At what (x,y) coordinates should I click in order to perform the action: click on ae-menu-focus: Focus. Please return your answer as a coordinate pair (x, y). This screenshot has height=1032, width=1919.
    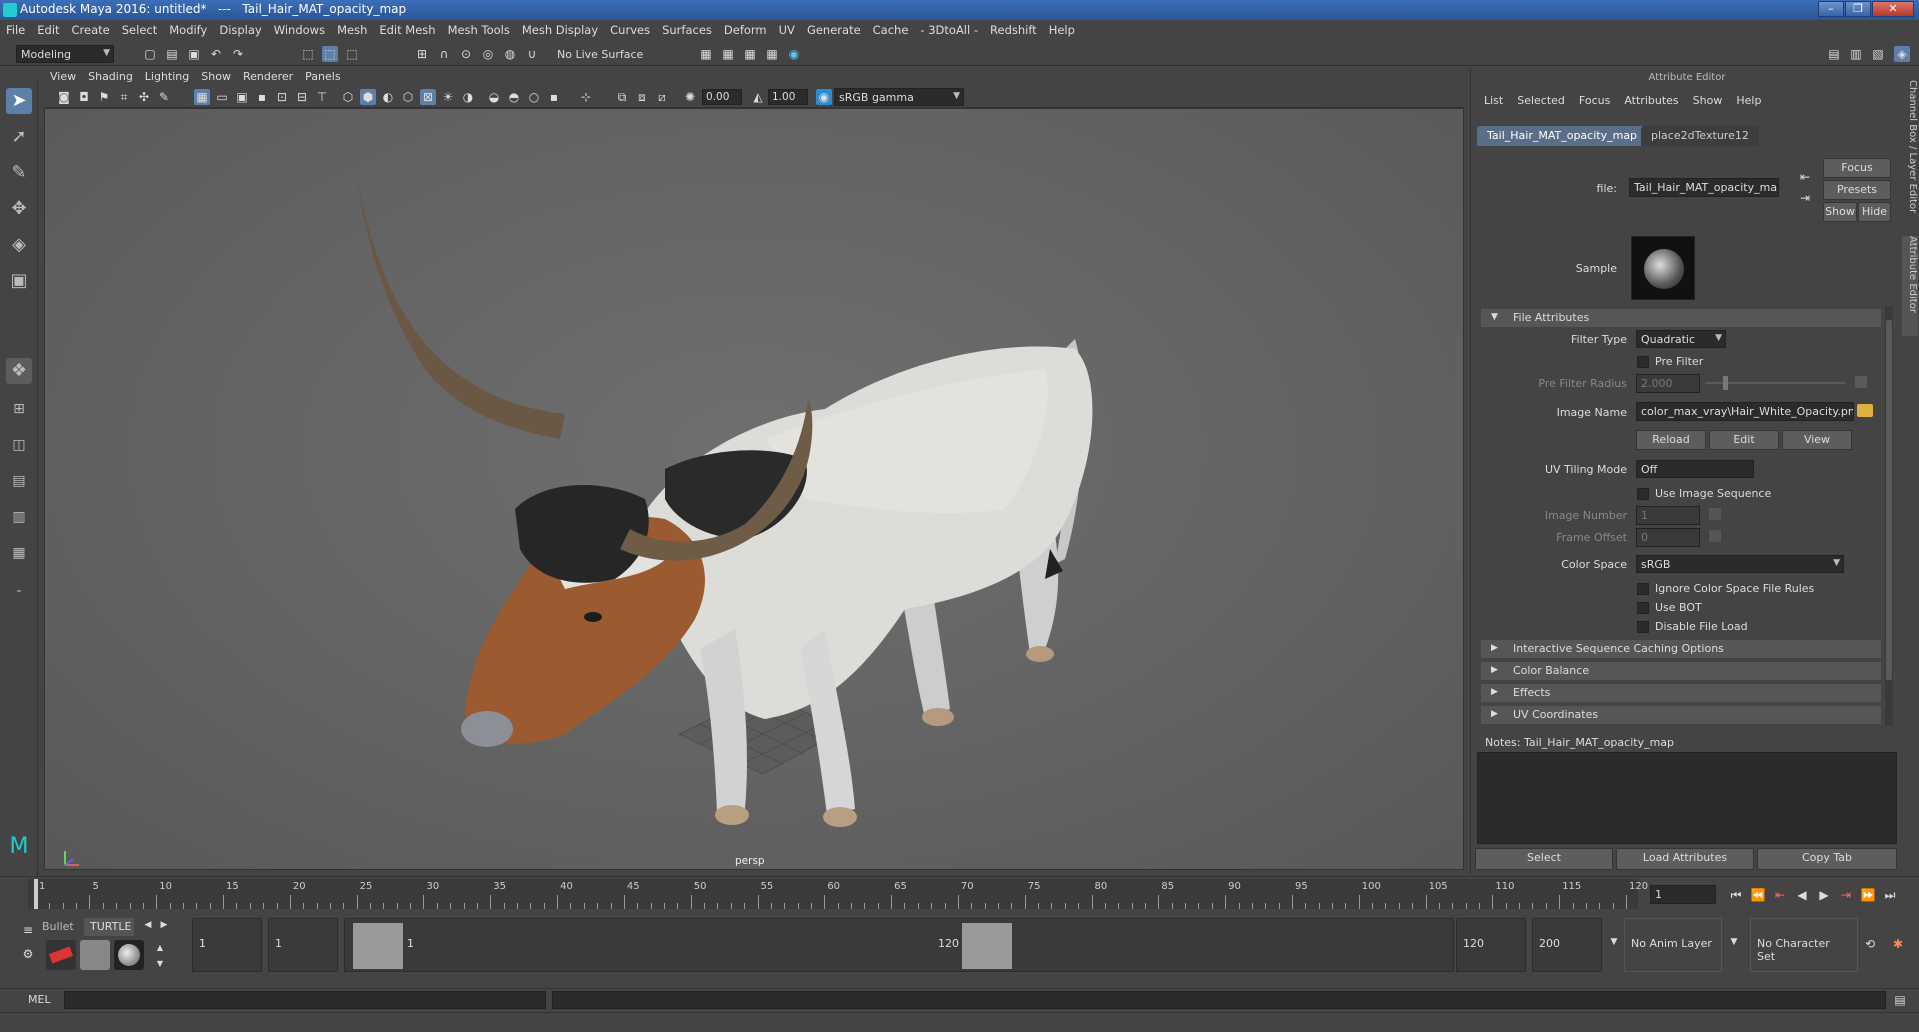
    Looking at the image, I should click on (1594, 100).